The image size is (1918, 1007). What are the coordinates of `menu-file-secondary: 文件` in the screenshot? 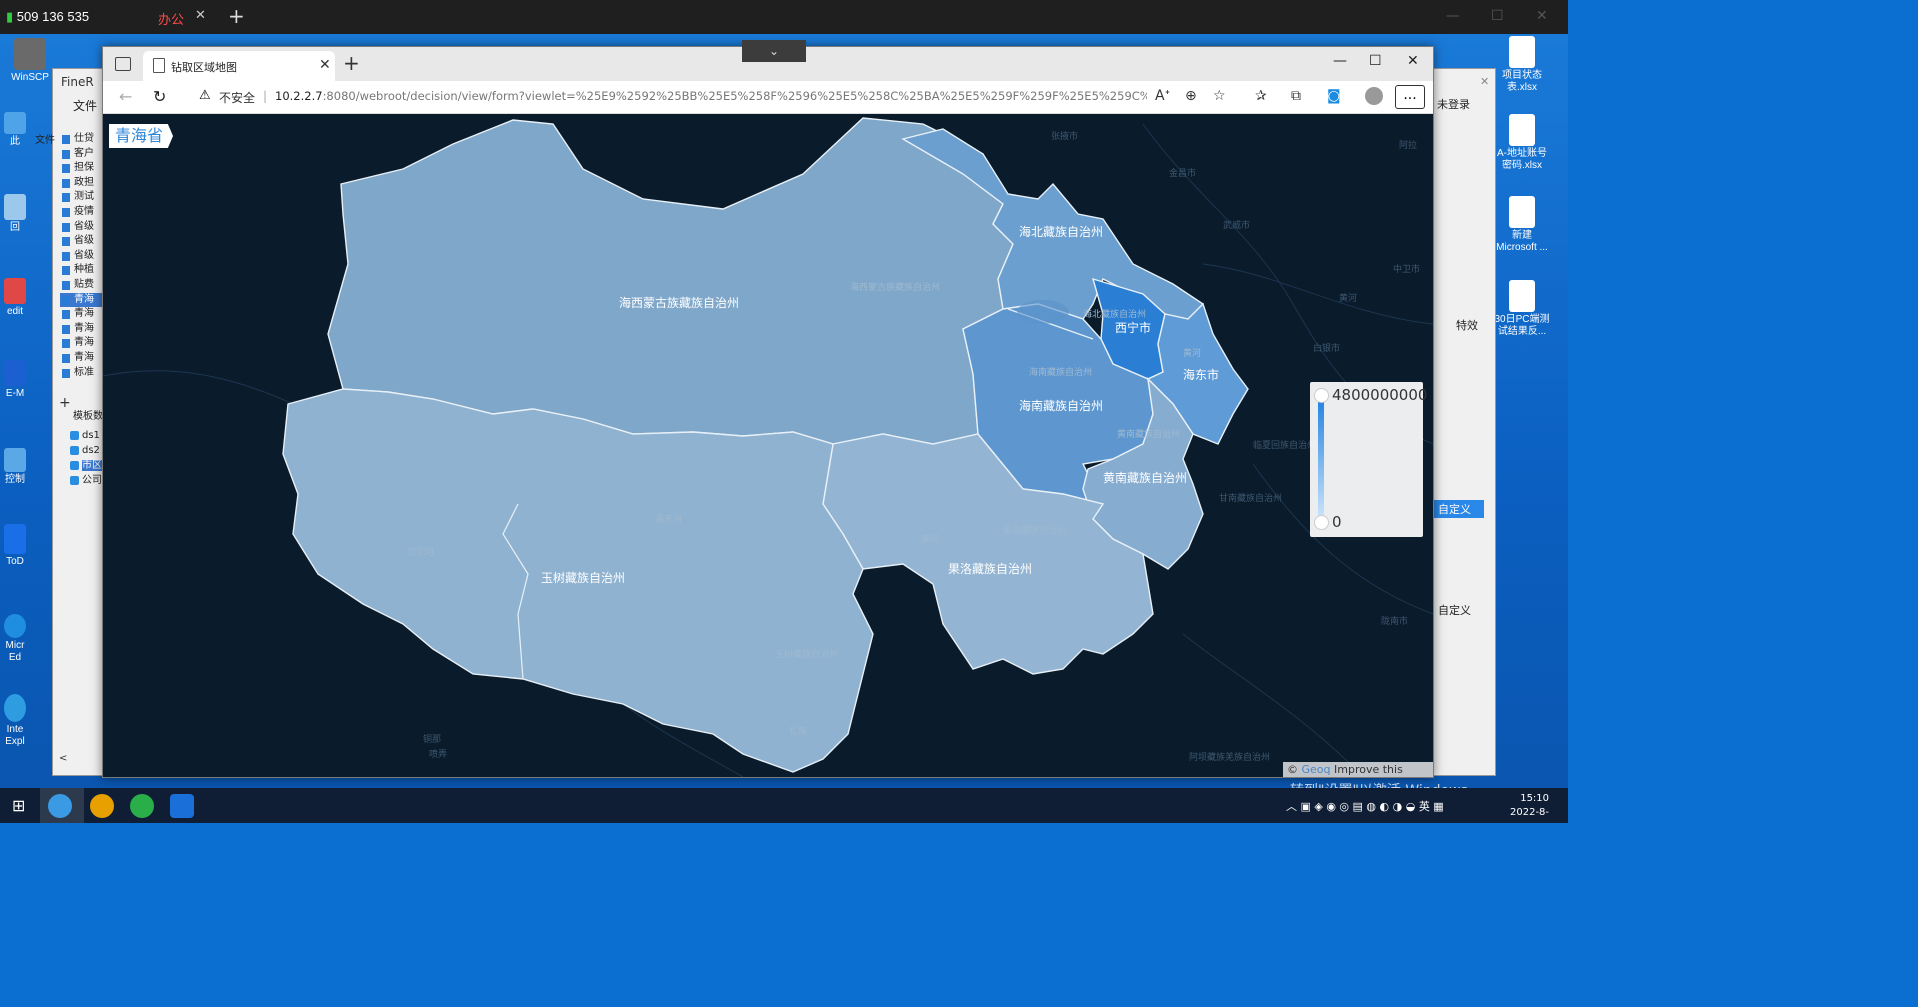 It's located at (45, 138).